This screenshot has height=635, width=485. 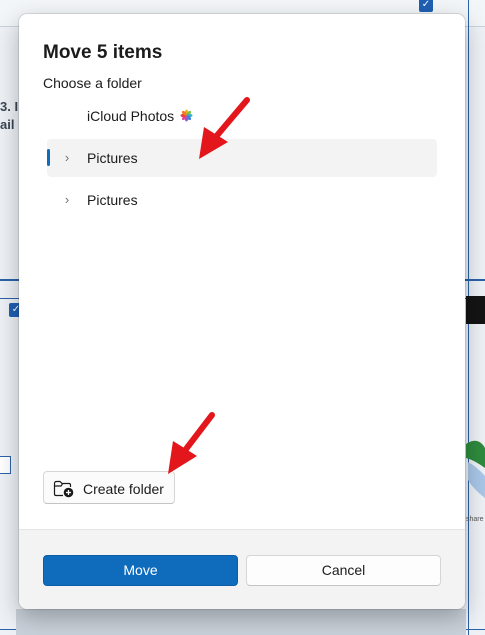 I want to click on background-strip, so click(x=241, y=622).